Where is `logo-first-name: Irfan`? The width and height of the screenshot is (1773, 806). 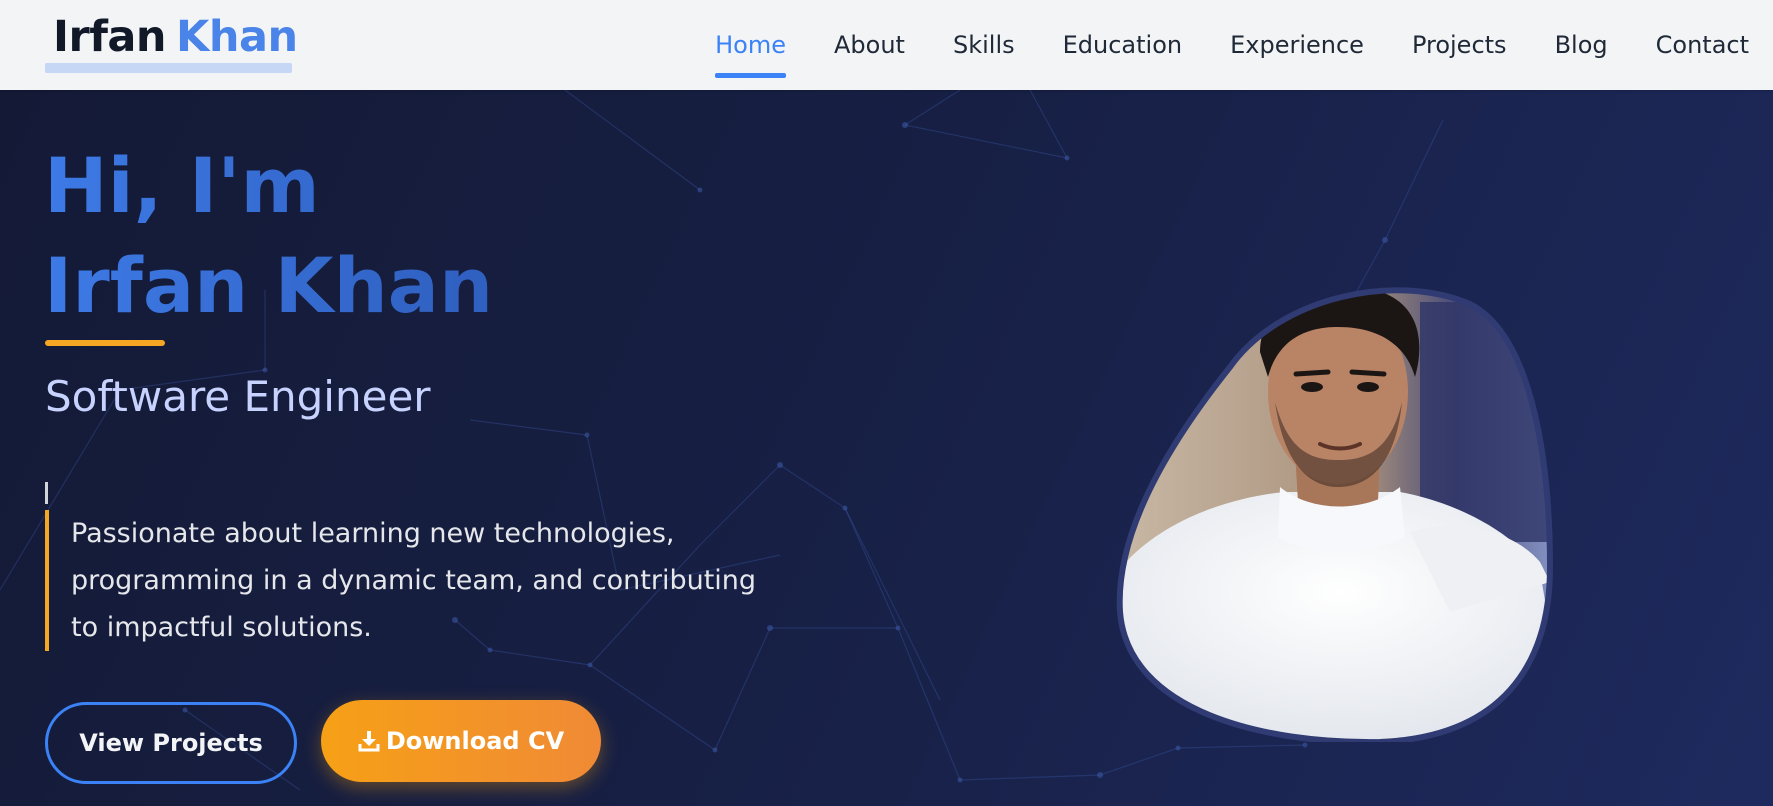
logo-first-name: Irfan is located at coordinates (110, 37).